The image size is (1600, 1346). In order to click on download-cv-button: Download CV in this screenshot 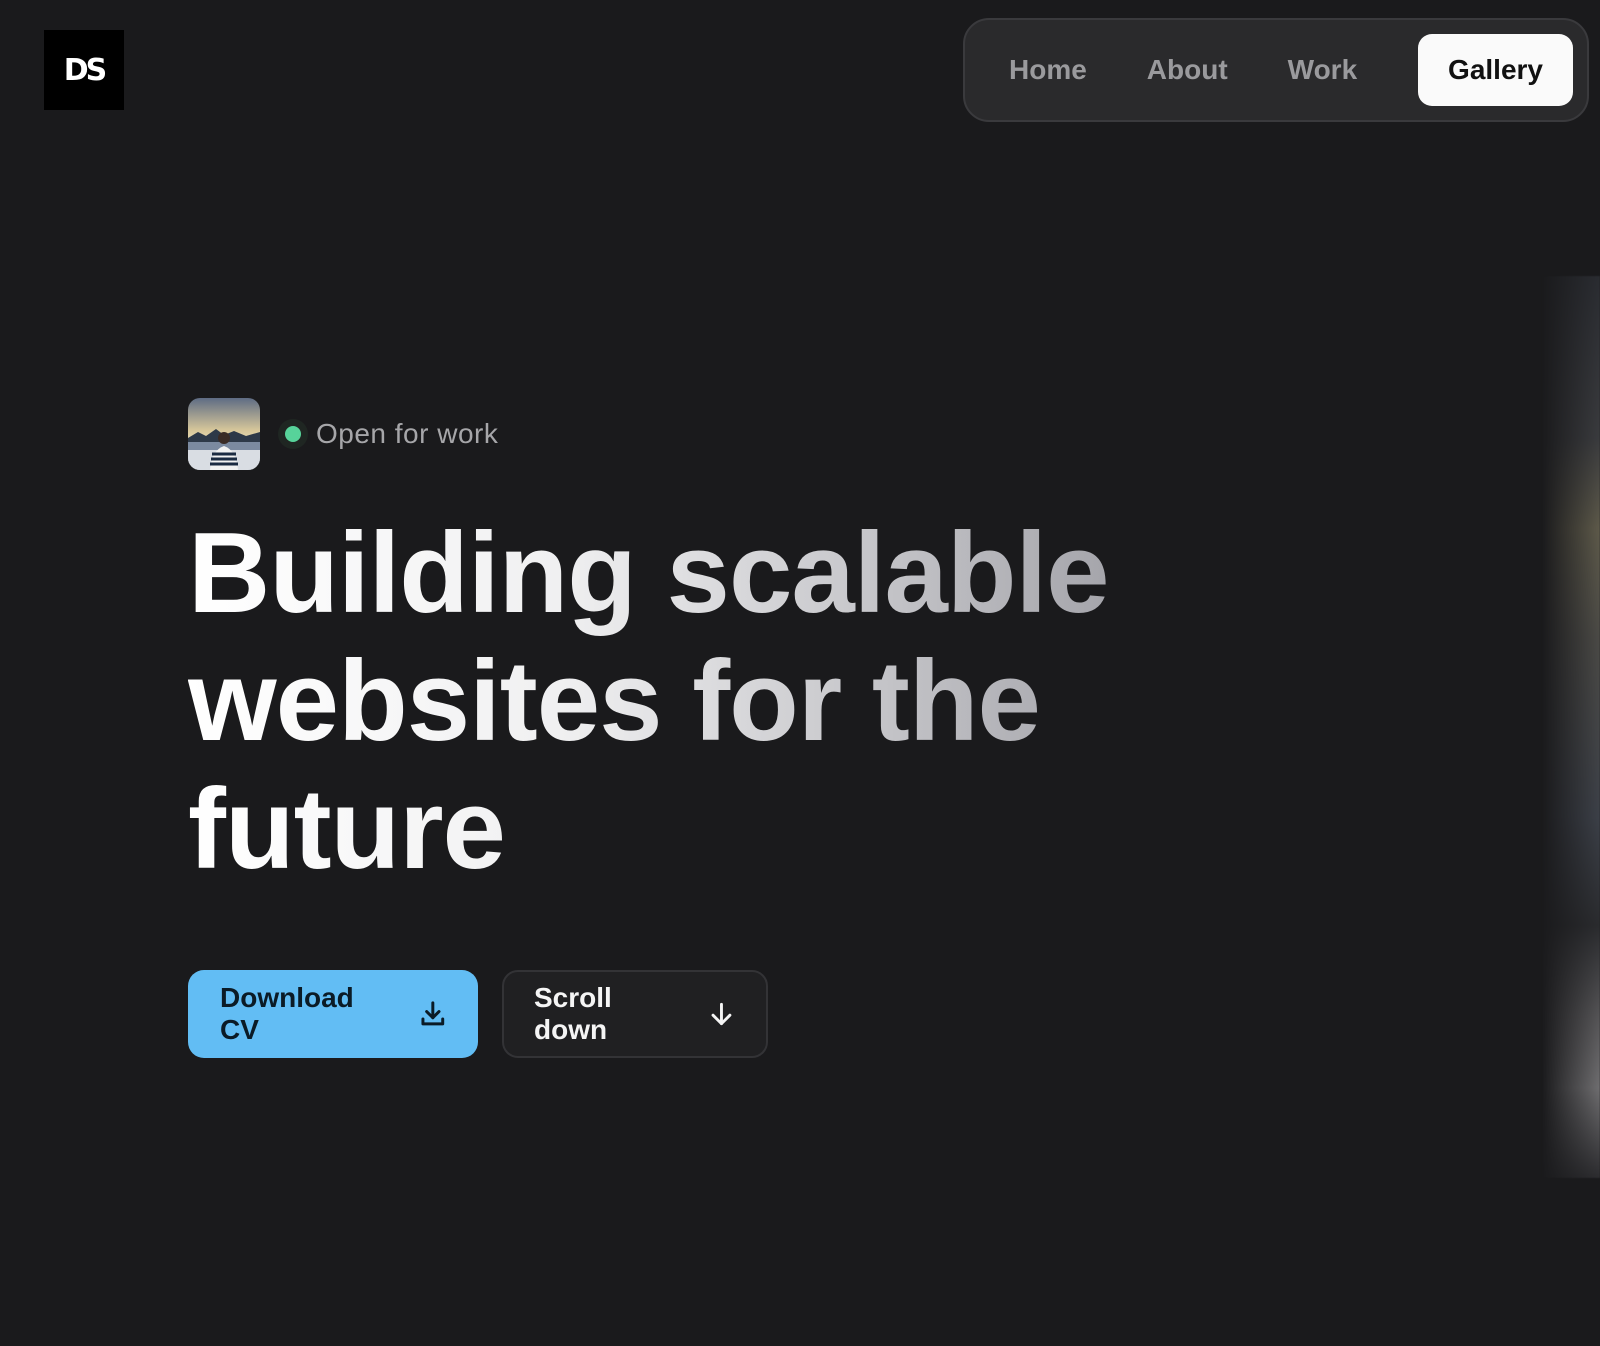, I will do `click(333, 1014)`.